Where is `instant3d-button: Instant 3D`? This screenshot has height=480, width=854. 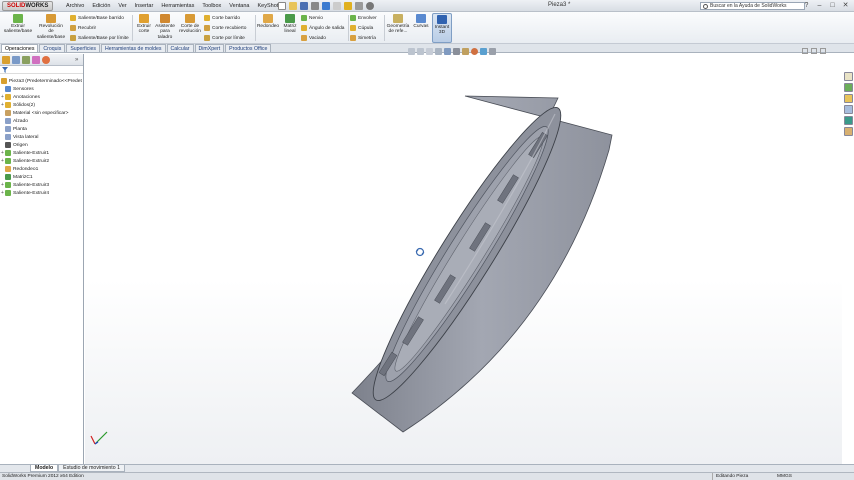
instant3d-button: Instant 3D is located at coordinates (442, 28).